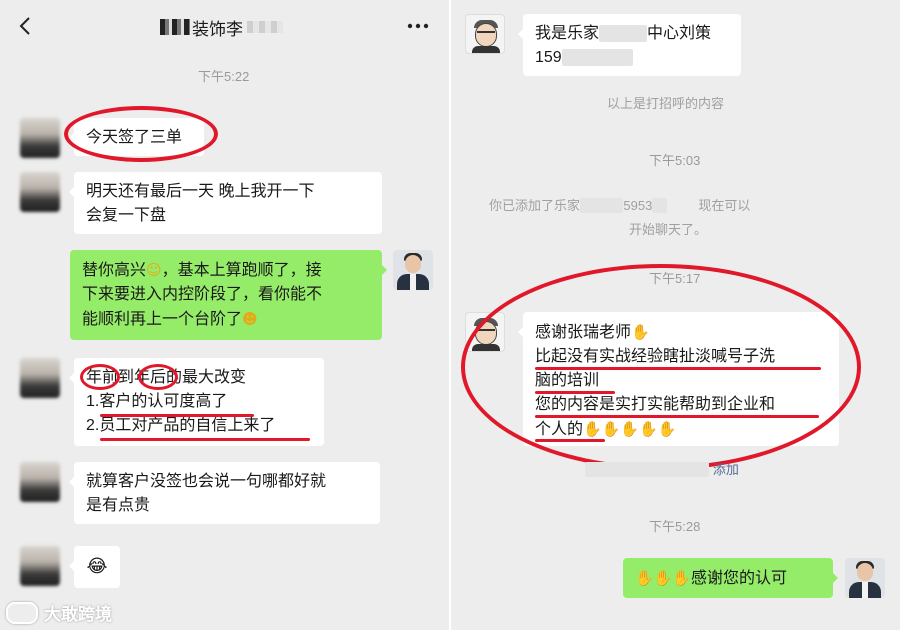  What do you see at coordinates (226, 319) in the screenshot?
I see `message-line: 能顺利再上一个台阶了☻` at bounding box center [226, 319].